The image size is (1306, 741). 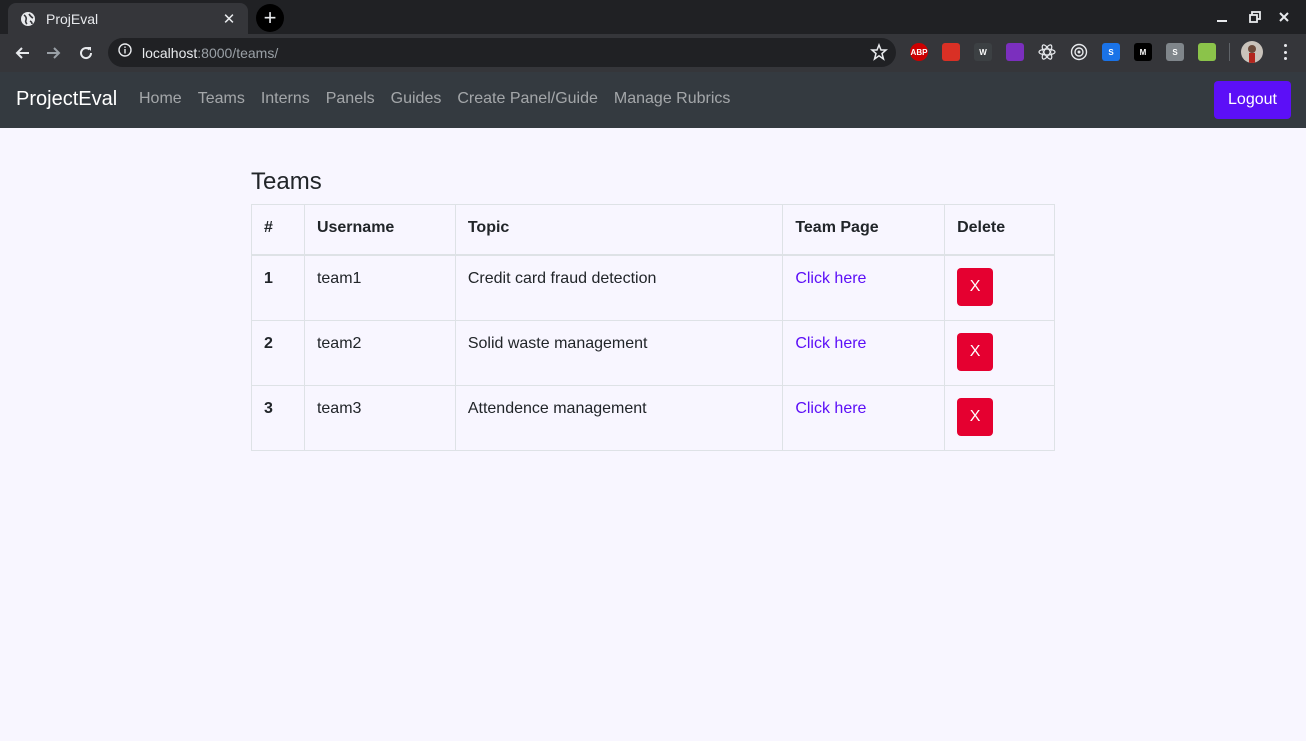 I want to click on m-extension-icon: M, so click(x=1143, y=52).